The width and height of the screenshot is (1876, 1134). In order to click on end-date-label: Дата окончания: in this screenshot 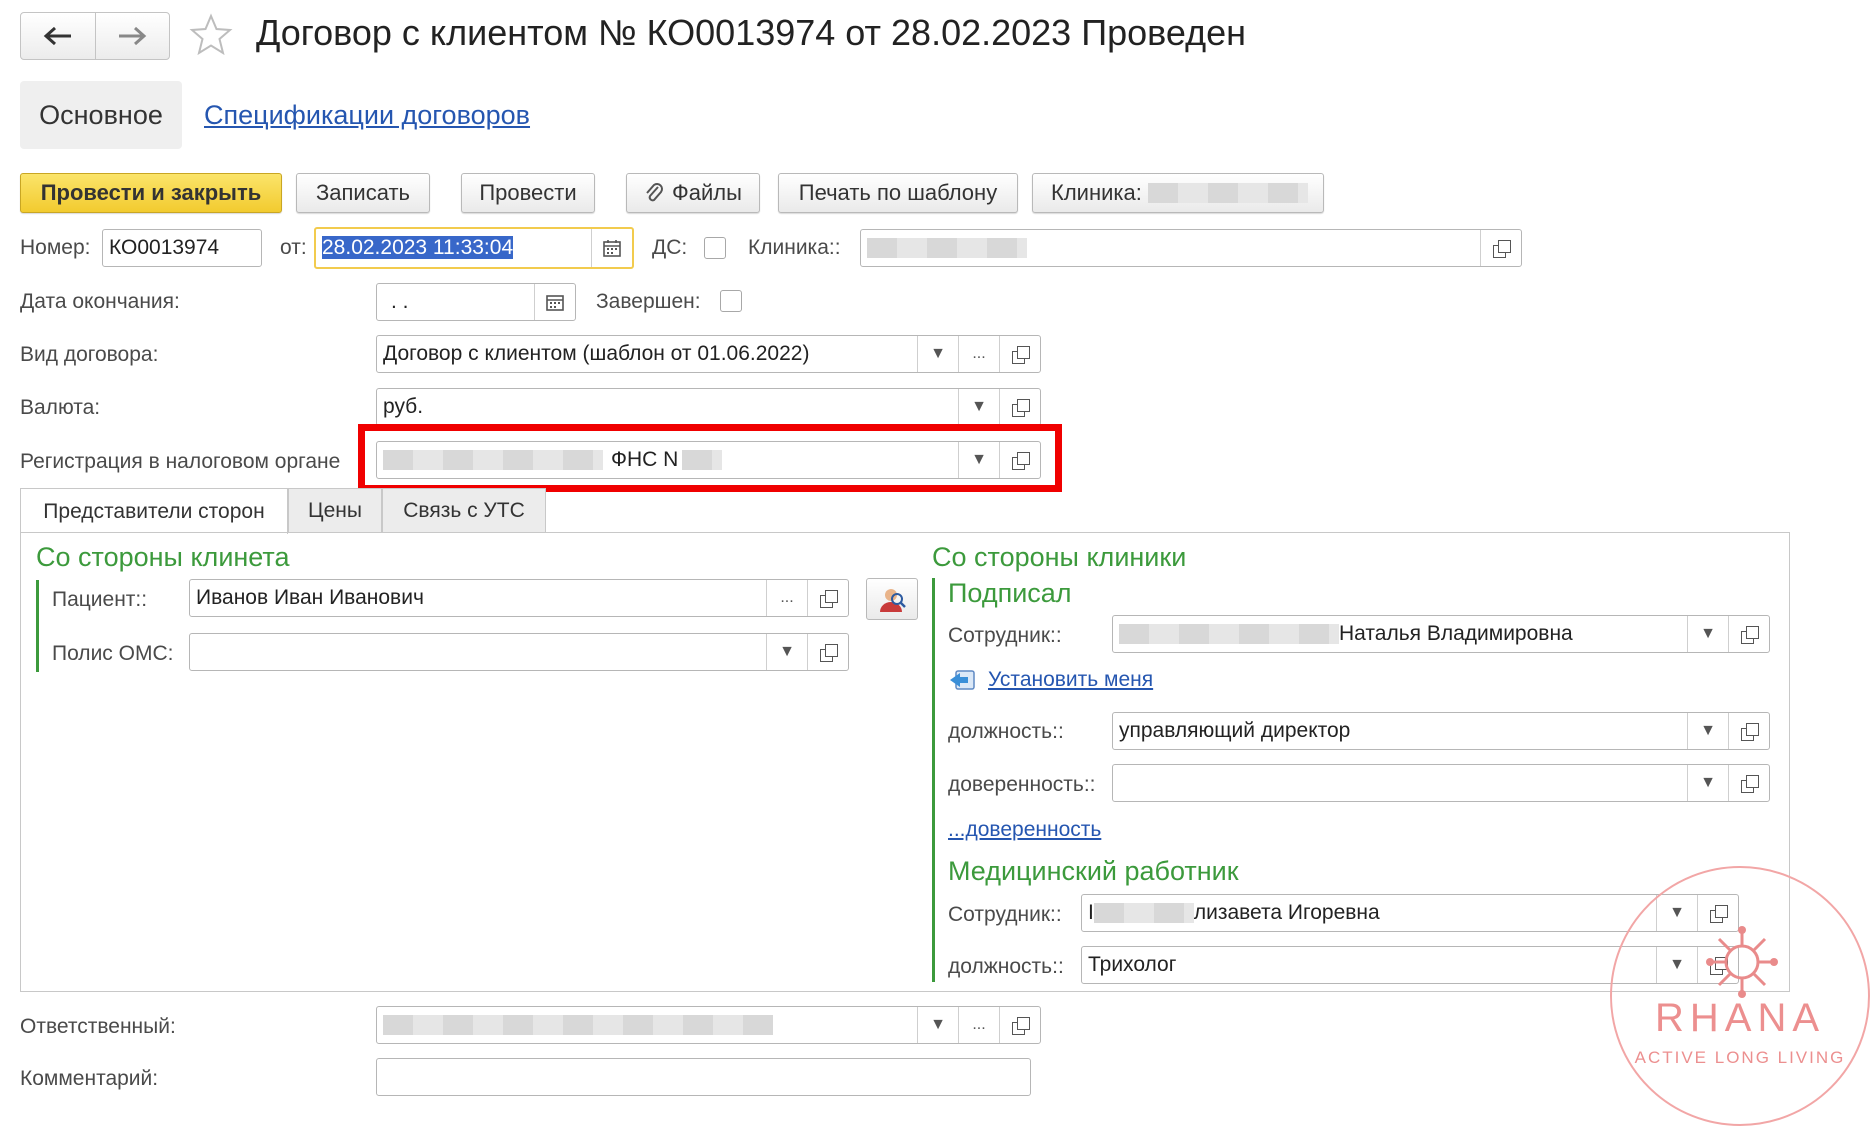, I will do `click(100, 301)`.